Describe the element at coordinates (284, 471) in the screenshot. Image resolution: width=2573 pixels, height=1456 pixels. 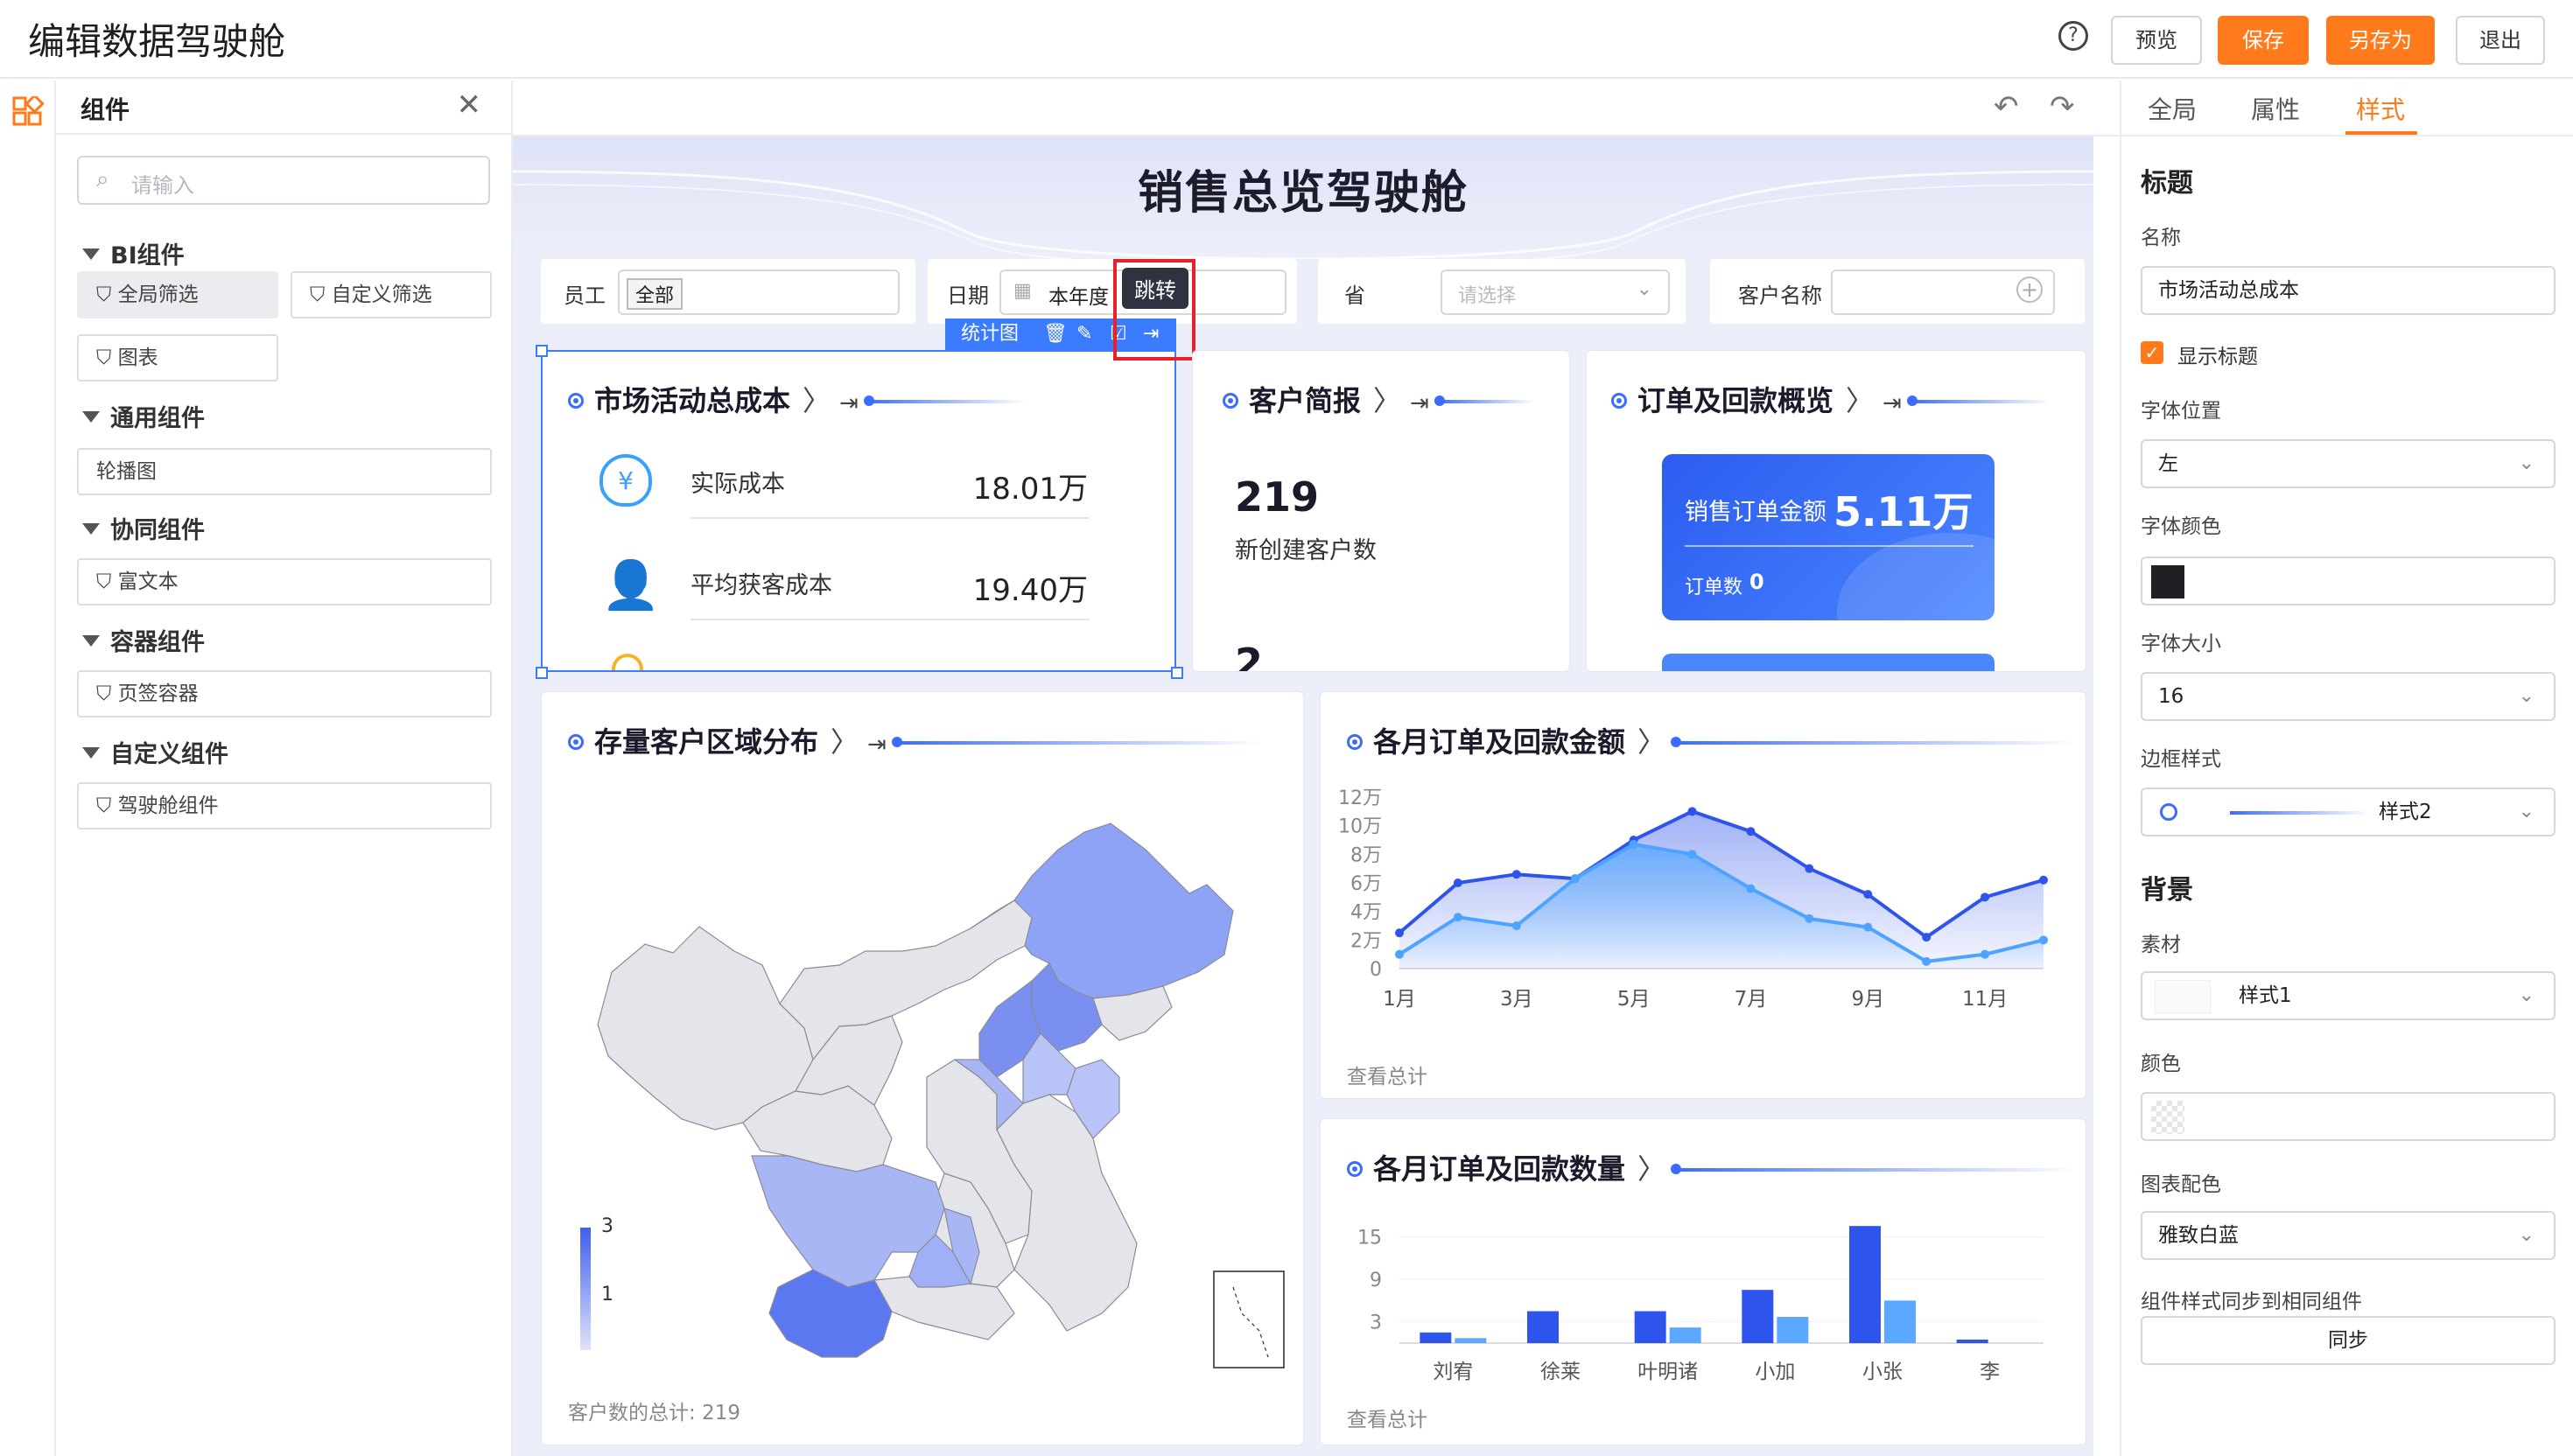
I see `component-item-carousel: 轮播图` at that location.